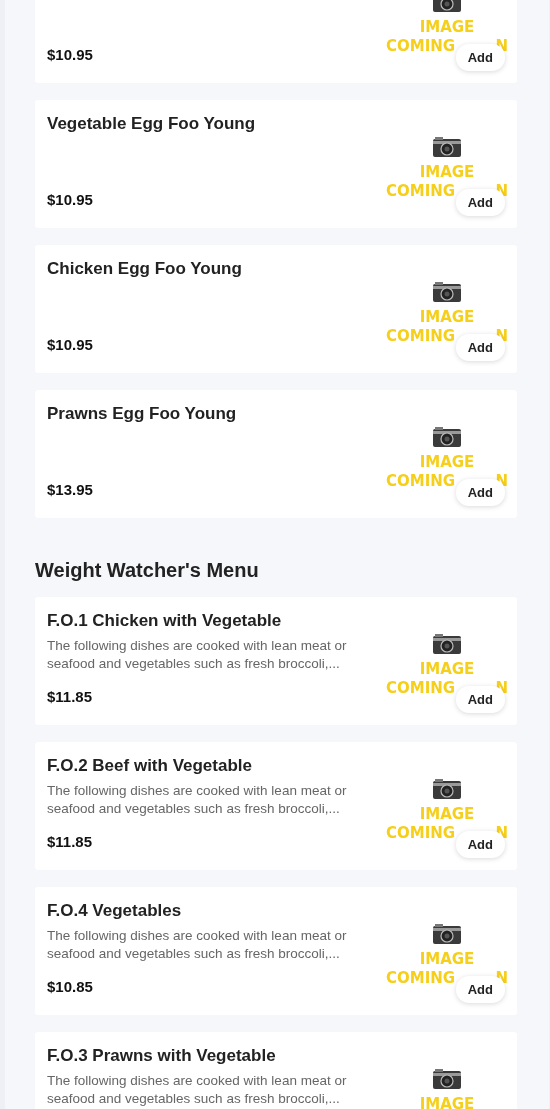 The width and height of the screenshot is (550, 1109). I want to click on dish-name: Chicken Egg Foo Young, so click(145, 269).